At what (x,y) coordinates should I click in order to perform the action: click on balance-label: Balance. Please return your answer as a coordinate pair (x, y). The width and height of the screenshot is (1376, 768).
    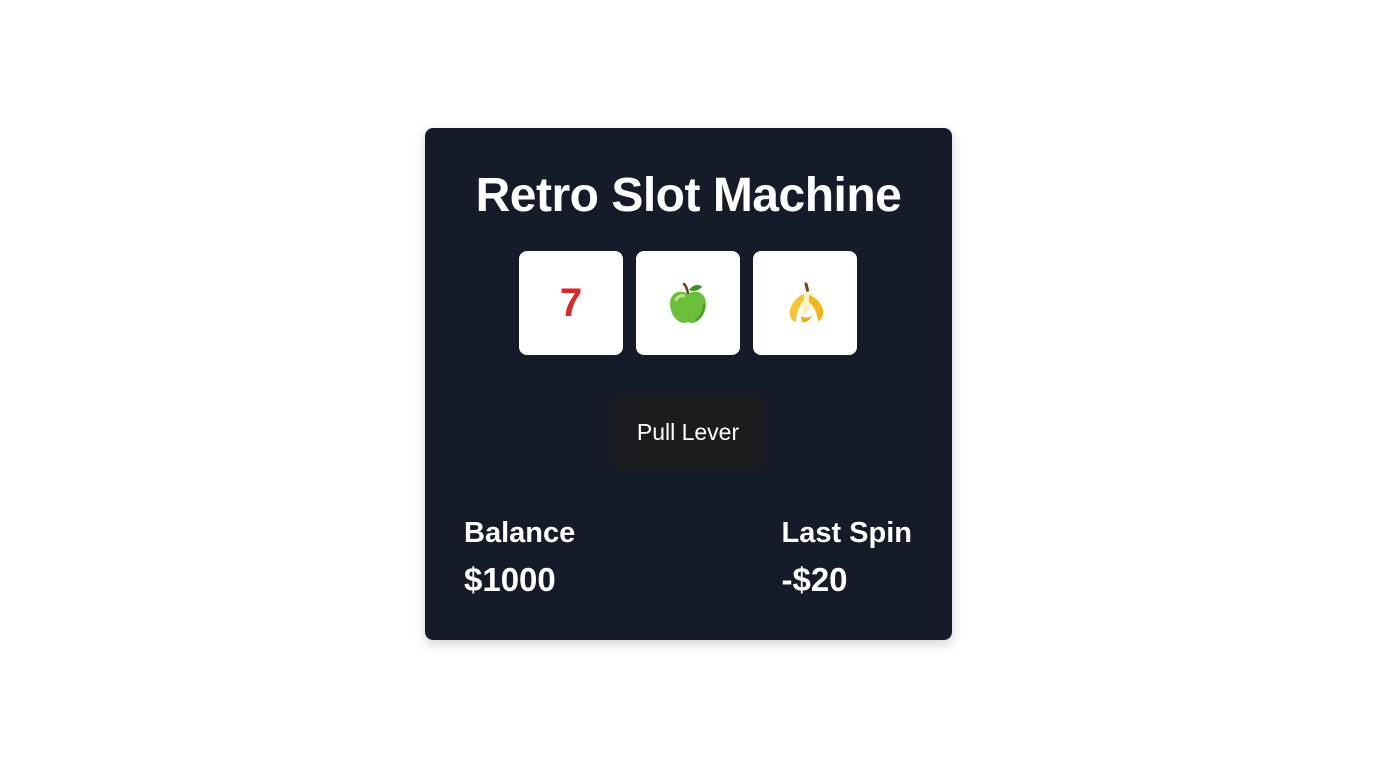
    Looking at the image, I should click on (520, 533).